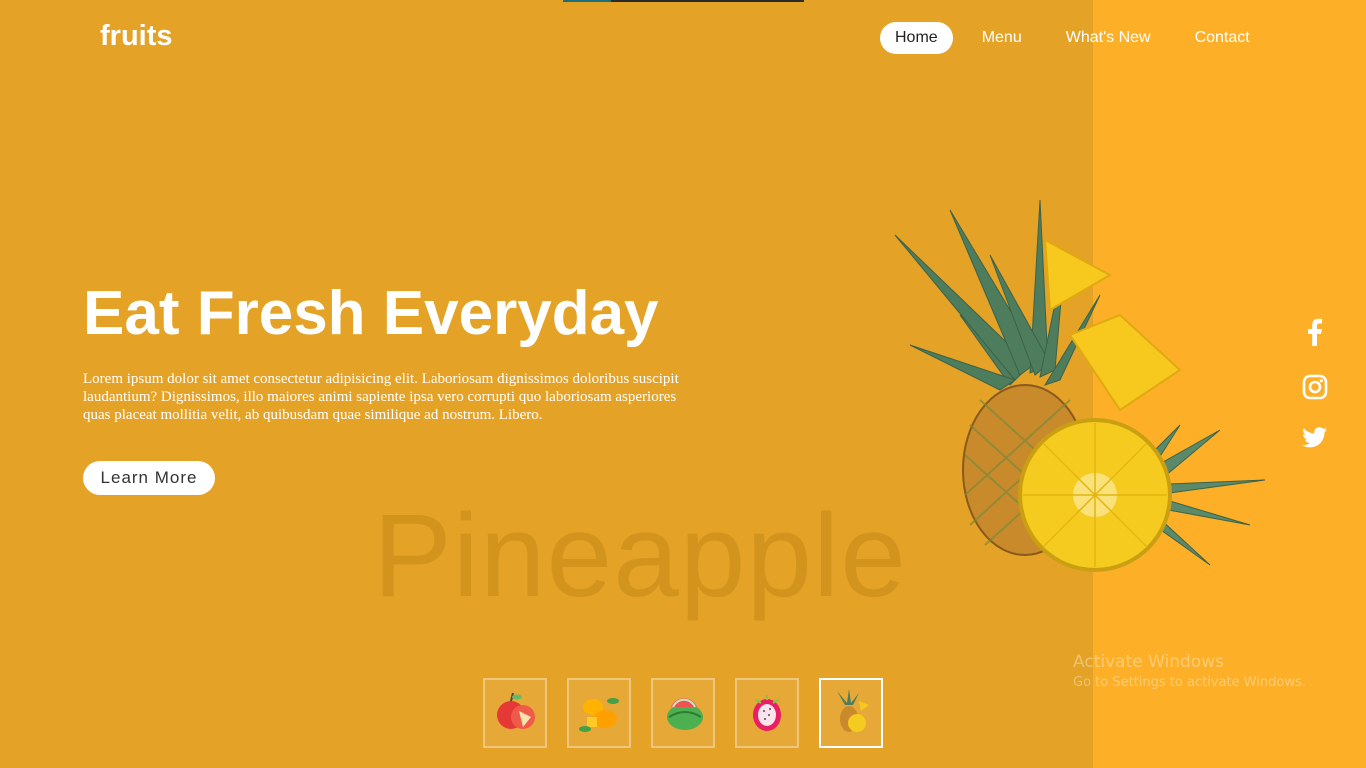  I want to click on os-watermark-line2: Go to Settings to activate Windows., so click(1189, 682).